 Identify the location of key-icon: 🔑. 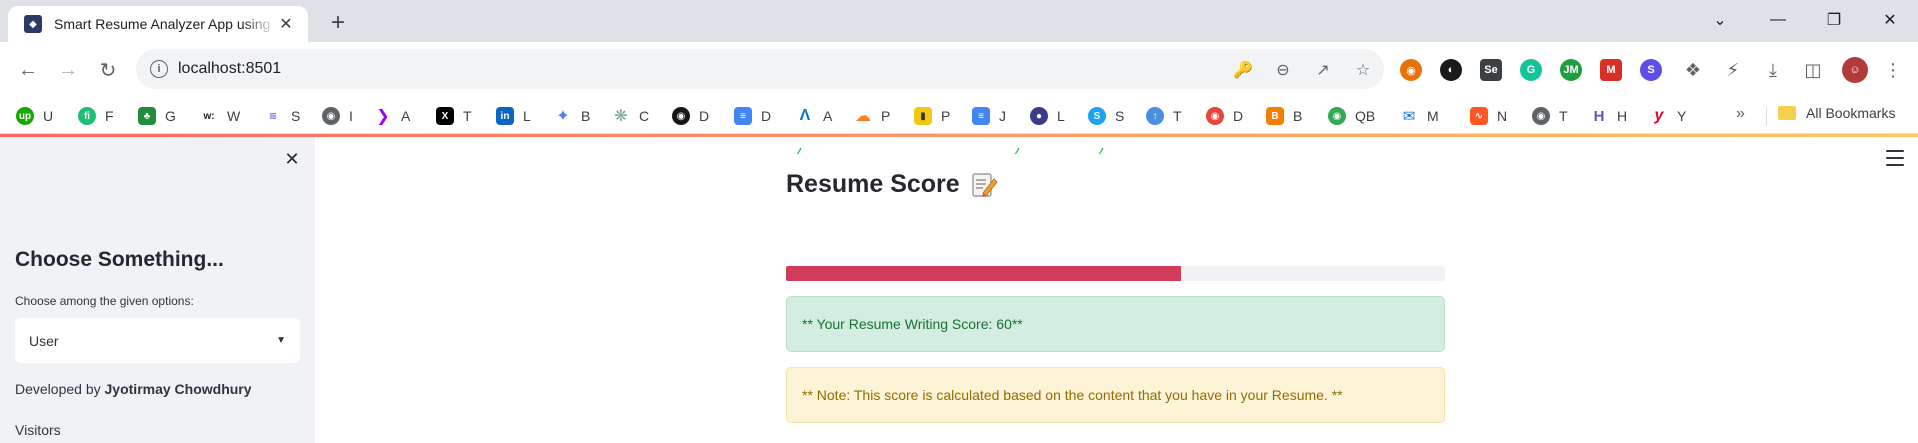
(1243, 70).